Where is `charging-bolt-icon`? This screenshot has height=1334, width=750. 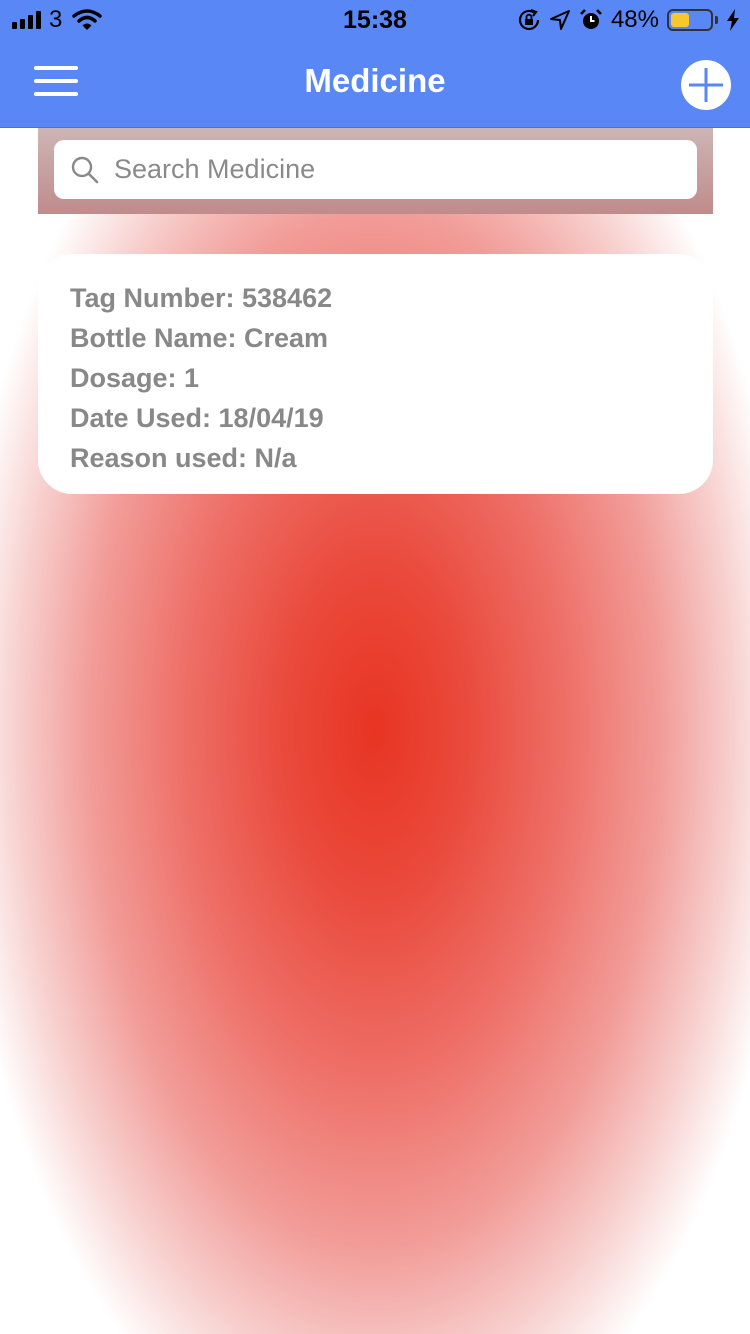
charging-bolt-icon is located at coordinates (733, 20).